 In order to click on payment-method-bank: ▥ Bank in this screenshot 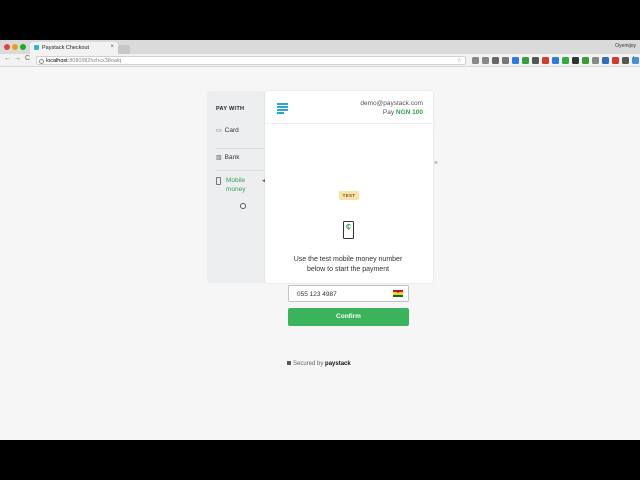, I will do `click(240, 154)`.